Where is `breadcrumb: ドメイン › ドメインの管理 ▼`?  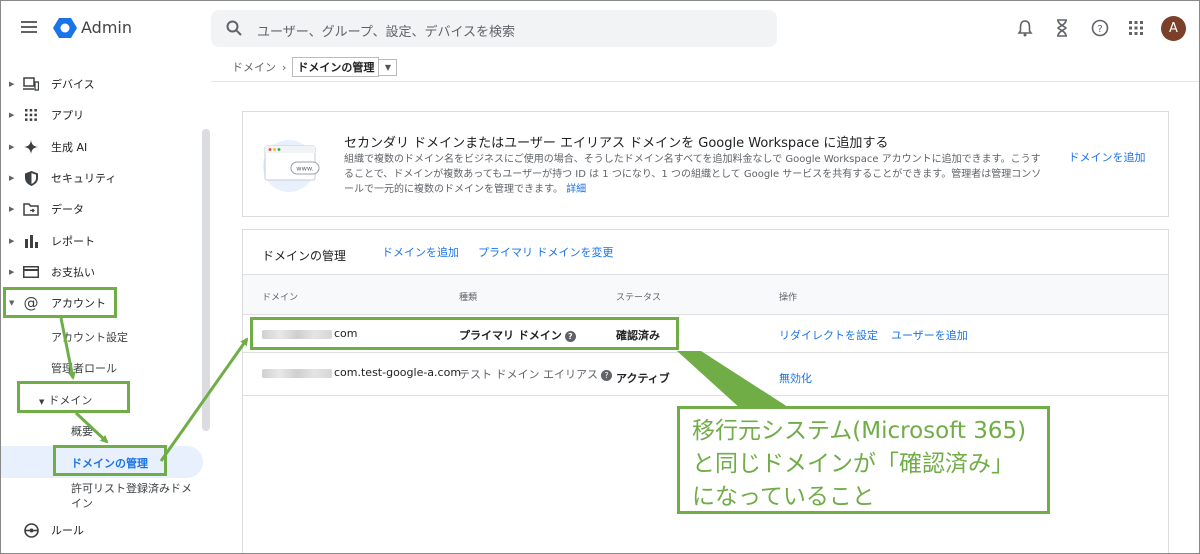 breadcrumb: ドメイン › ドメインの管理 ▼ is located at coordinates (315, 67).